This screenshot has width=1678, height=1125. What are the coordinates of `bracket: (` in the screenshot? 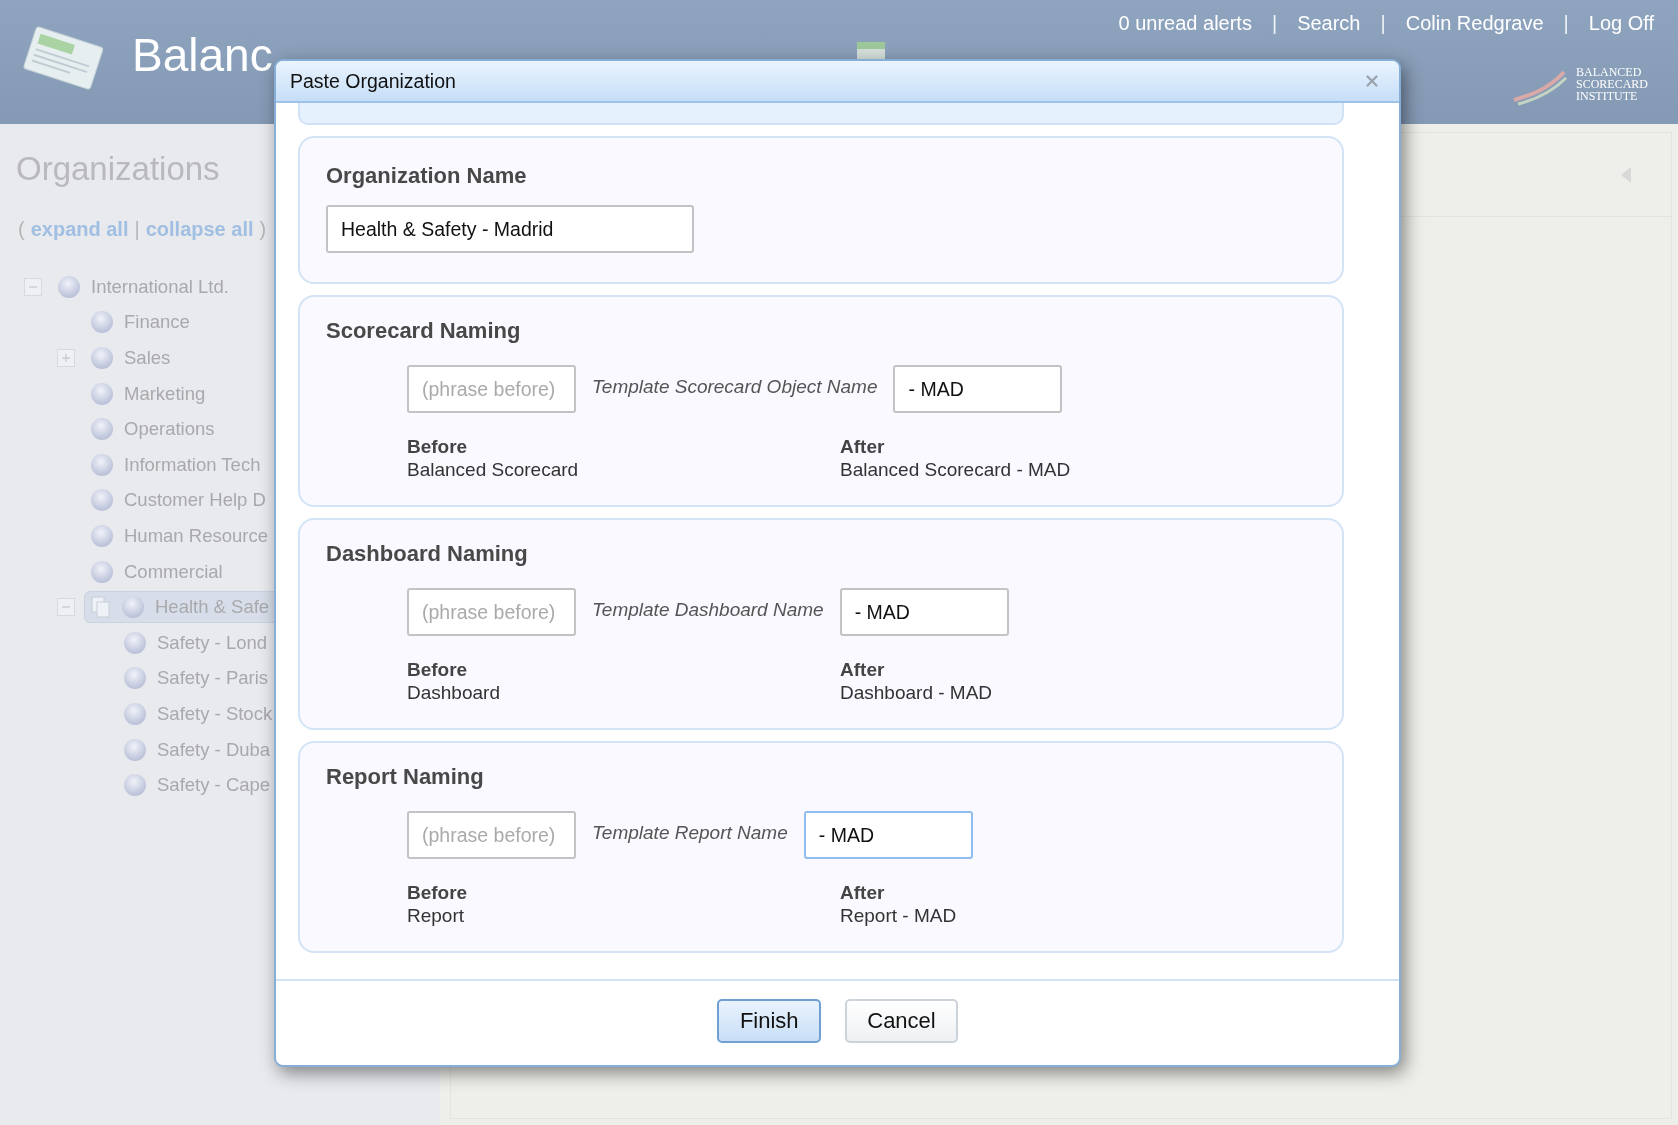 It's located at (21, 229).